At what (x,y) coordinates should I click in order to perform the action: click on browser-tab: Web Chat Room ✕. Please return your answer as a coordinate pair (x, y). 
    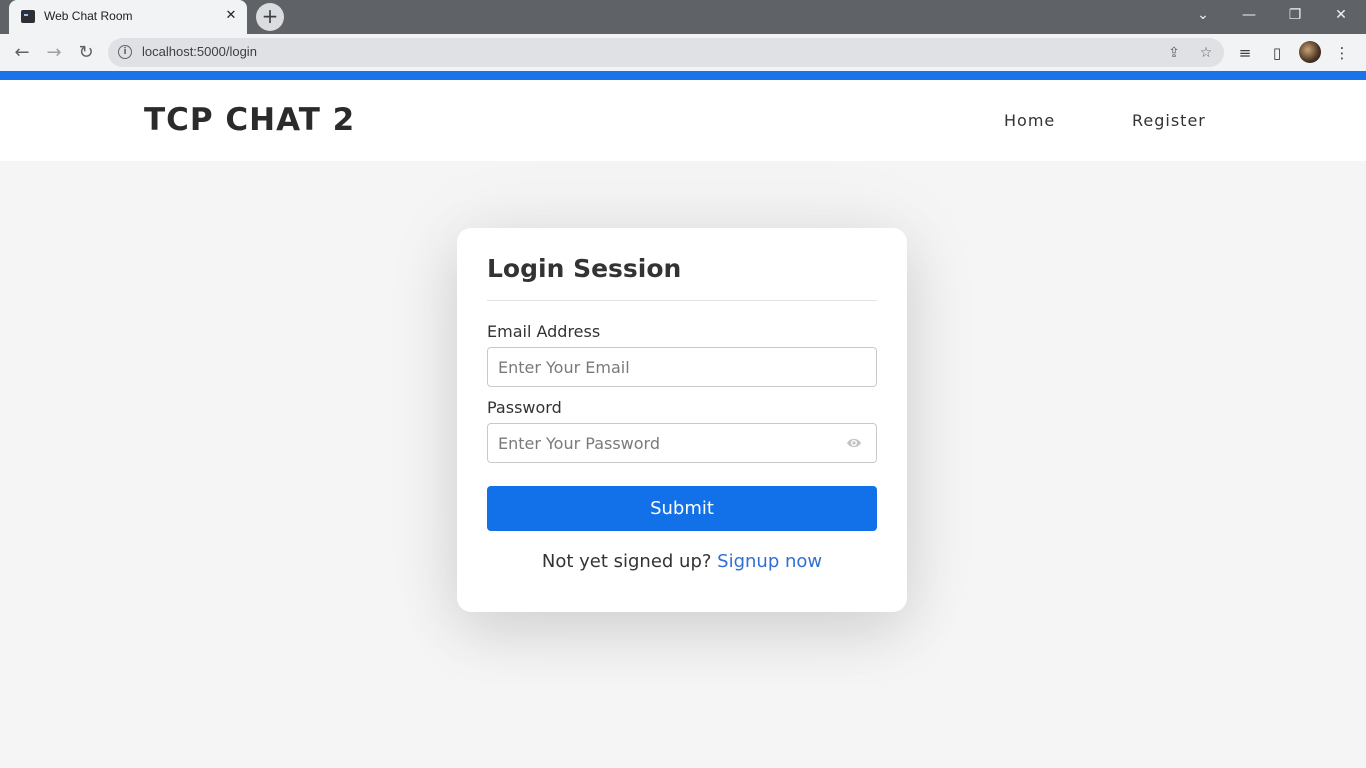
    Looking at the image, I should click on (128, 17).